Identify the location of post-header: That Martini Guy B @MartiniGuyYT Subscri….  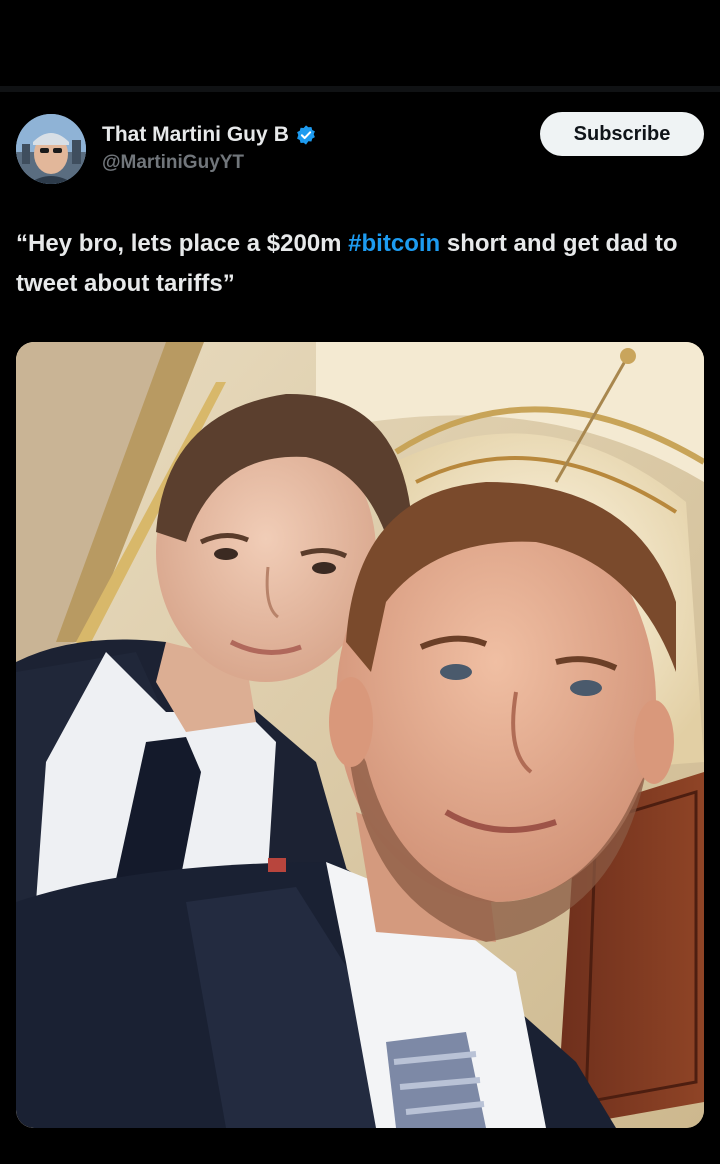
(360, 150).